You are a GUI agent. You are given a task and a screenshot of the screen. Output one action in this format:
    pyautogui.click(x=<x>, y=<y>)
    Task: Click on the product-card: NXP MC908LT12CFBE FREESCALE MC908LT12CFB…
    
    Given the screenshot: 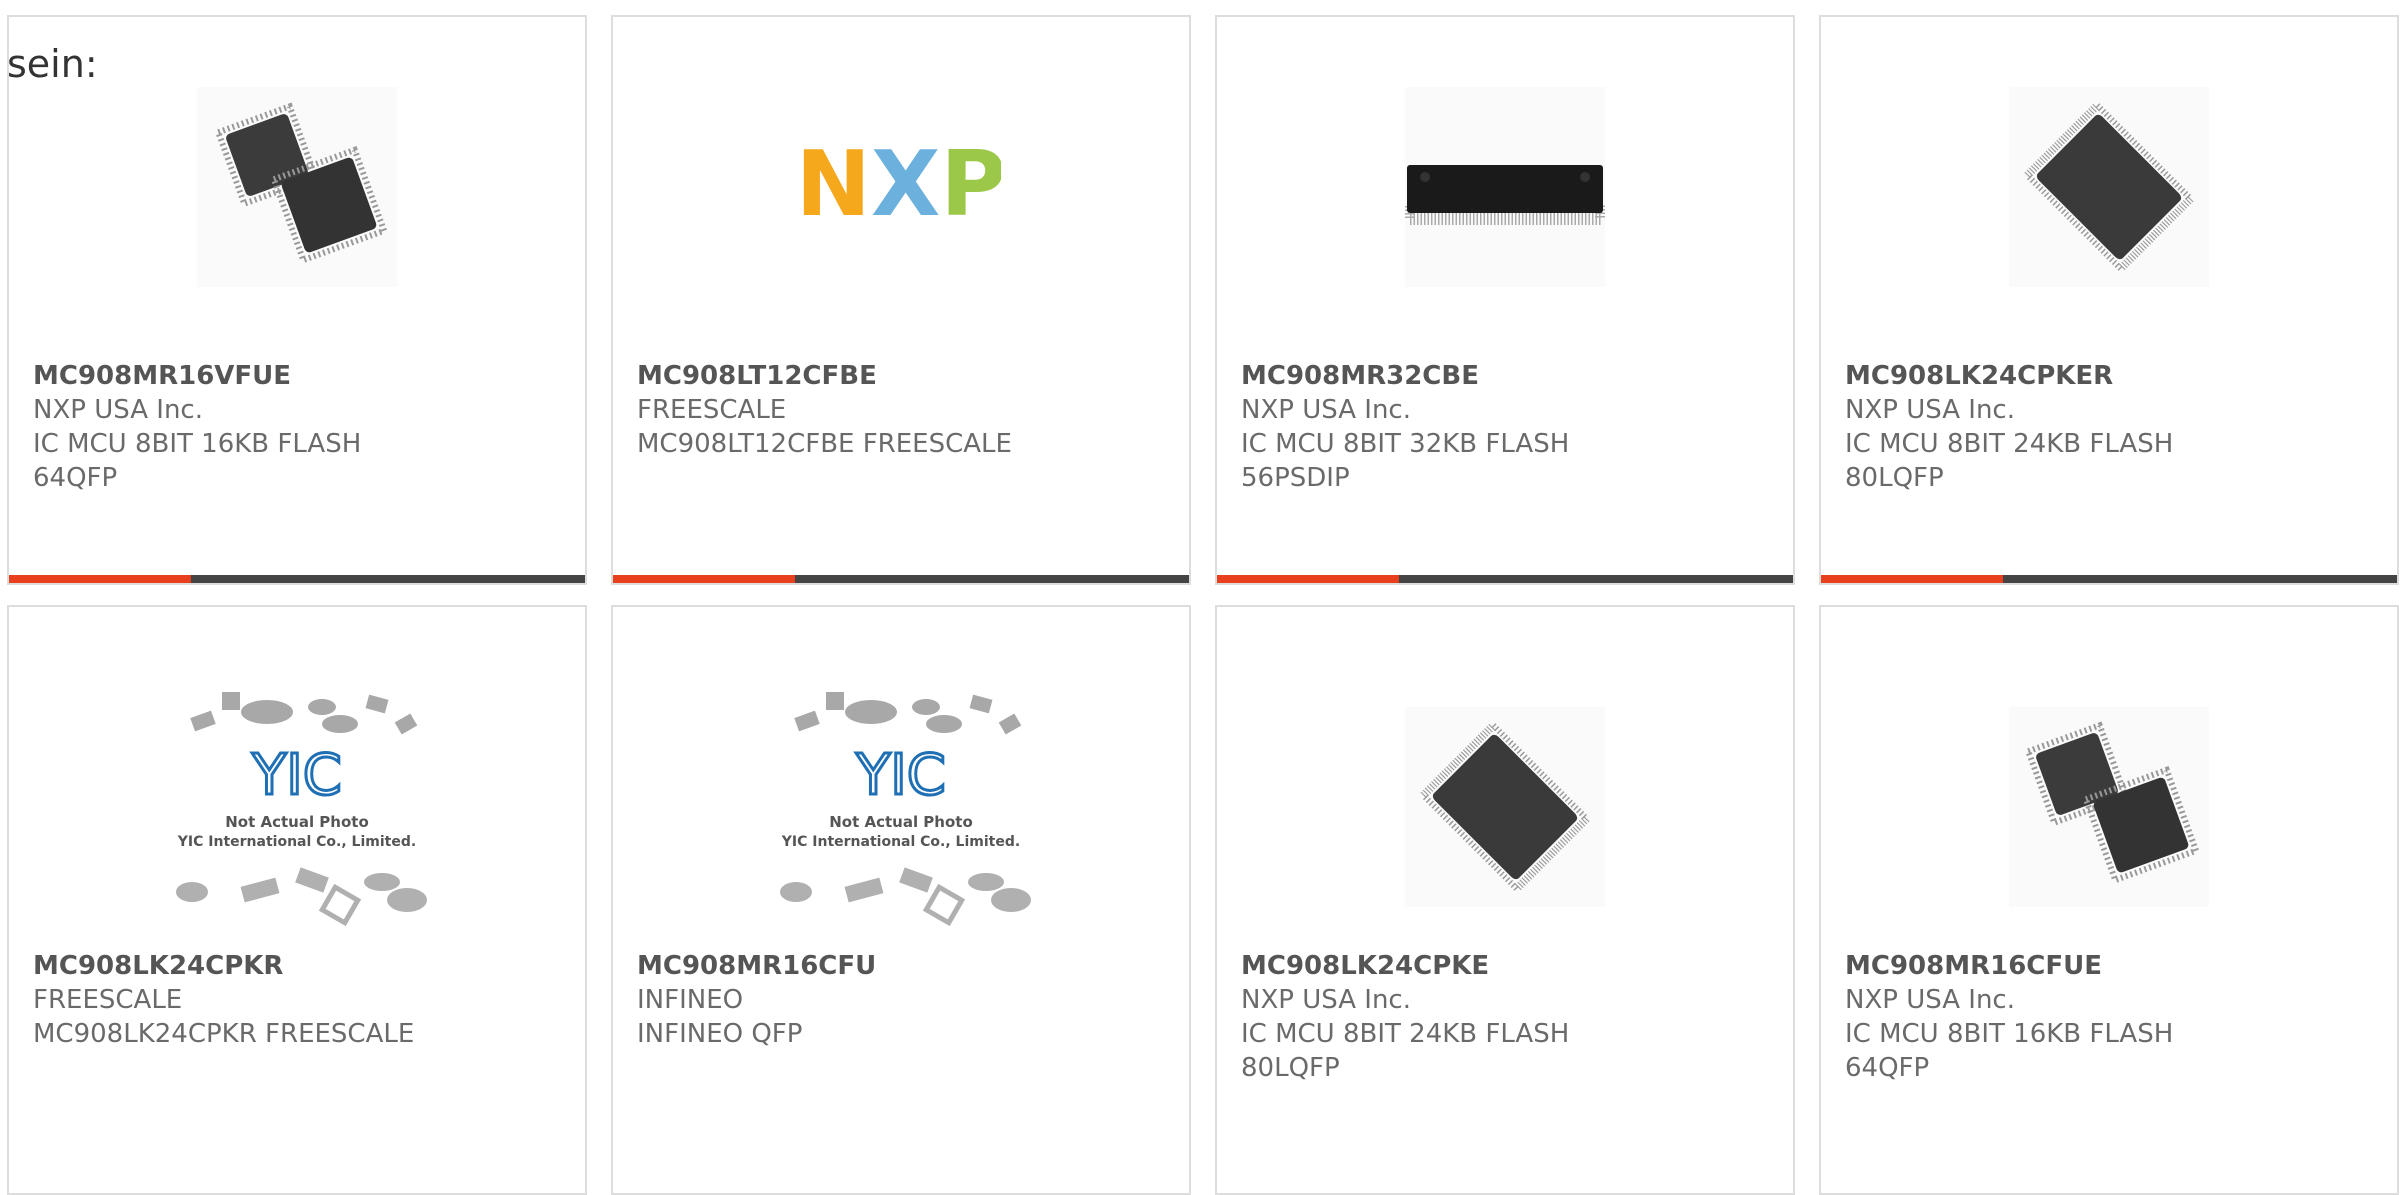 What is the action you would take?
    pyautogui.click(x=901, y=300)
    